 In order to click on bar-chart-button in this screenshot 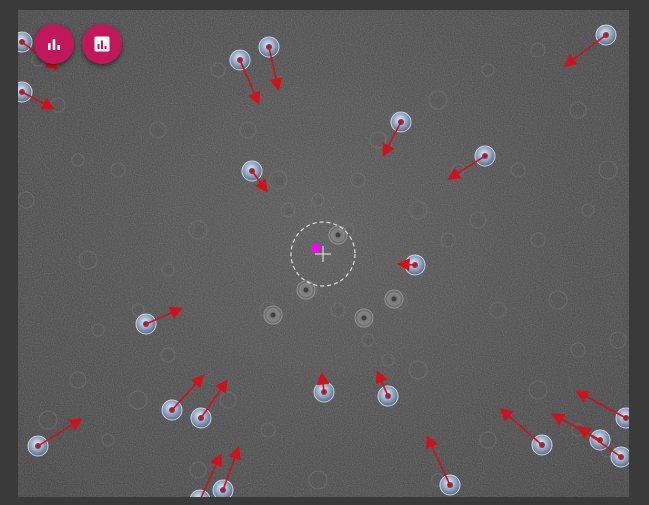, I will do `click(54, 44)`.